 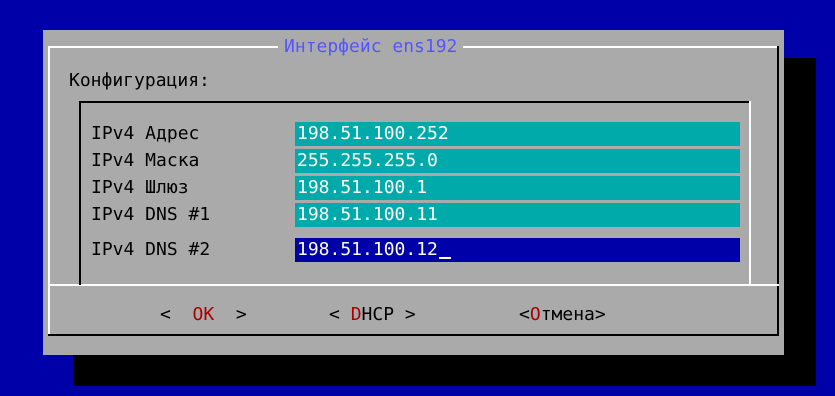 What do you see at coordinates (151, 214) in the screenshot?
I see `ipv4-dns1-label: IPv4 DNS #1` at bounding box center [151, 214].